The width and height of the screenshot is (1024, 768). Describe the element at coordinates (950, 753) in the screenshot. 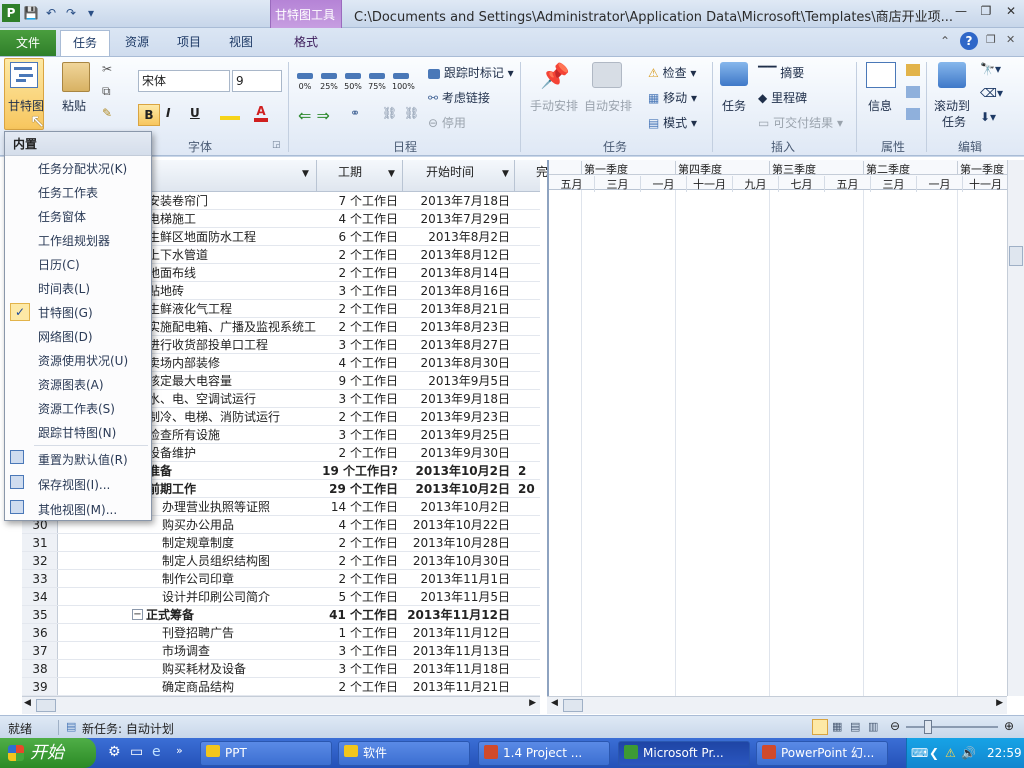

I see `network-icon: ⚠` at that location.